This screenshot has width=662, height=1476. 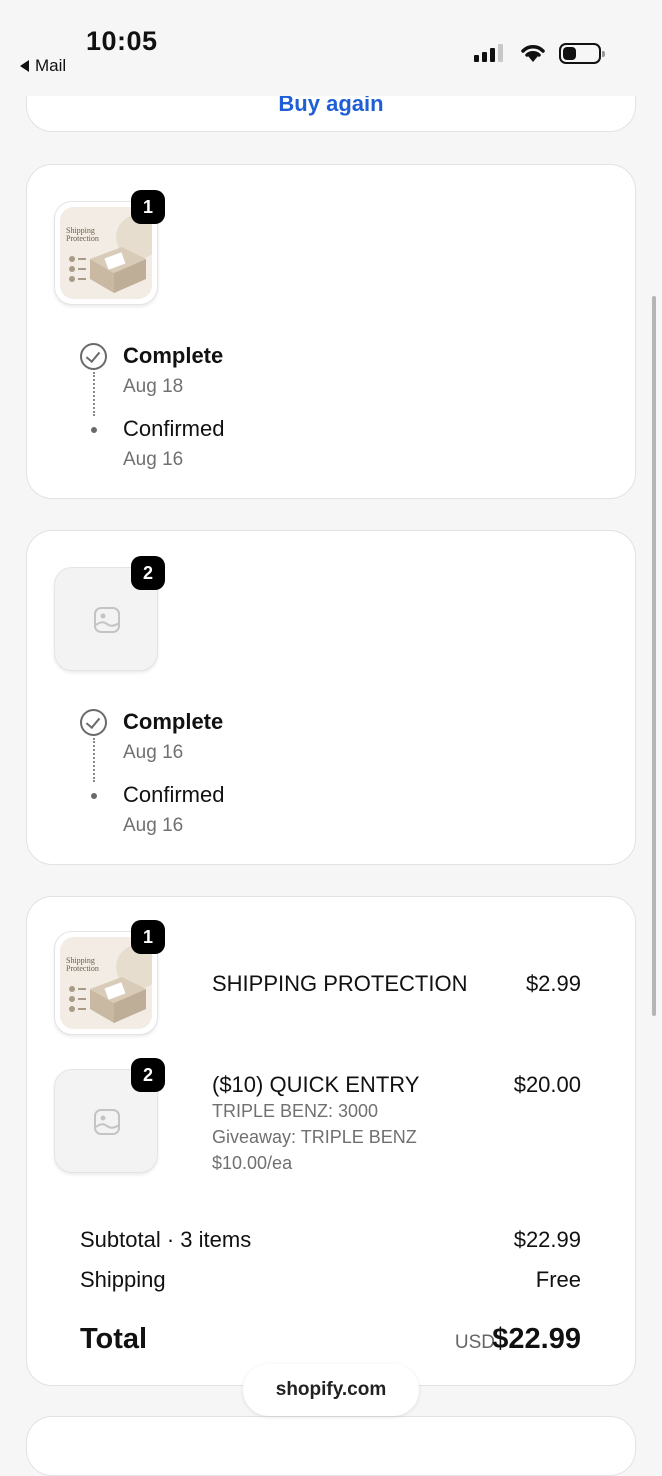 I want to click on back-to-mail-button: Mail, so click(x=43, y=66).